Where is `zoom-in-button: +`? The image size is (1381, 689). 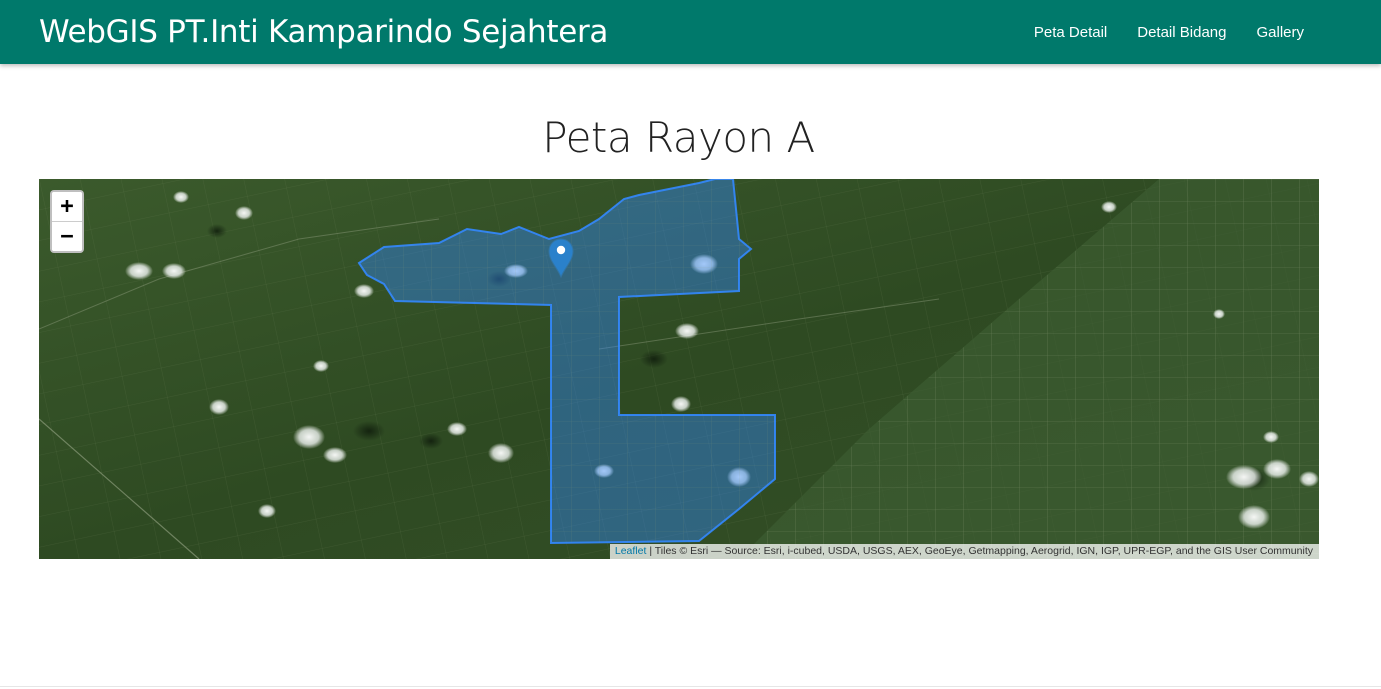
zoom-in-button: + is located at coordinates (67, 207).